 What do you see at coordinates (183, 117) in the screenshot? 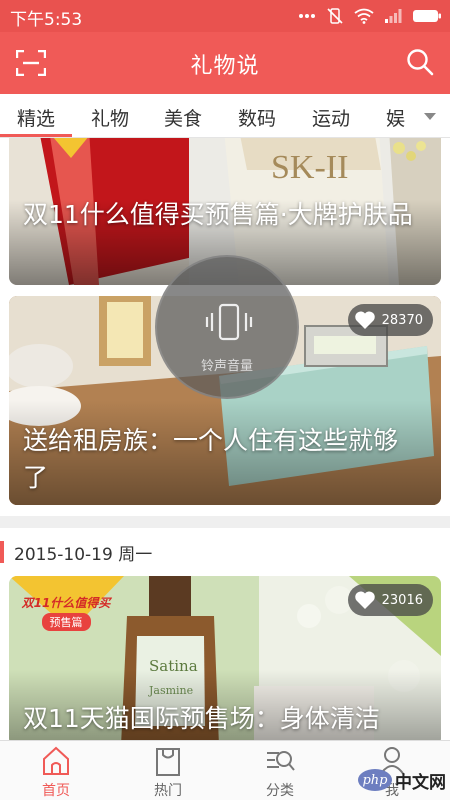
I see `tab-food: 美食` at bounding box center [183, 117].